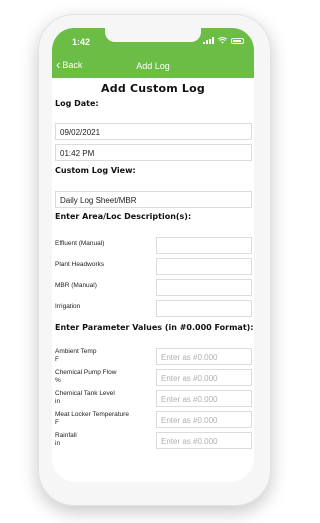 Image resolution: width=320 pixels, height=523 pixels. I want to click on log-time-field: 01:42 PM, so click(153, 152).